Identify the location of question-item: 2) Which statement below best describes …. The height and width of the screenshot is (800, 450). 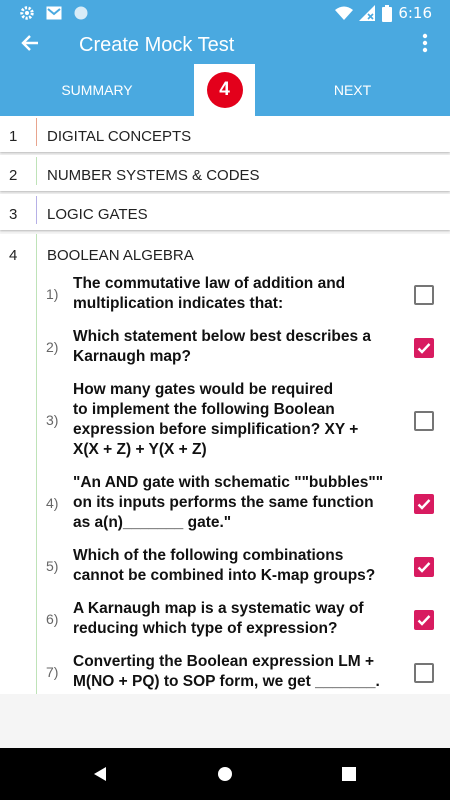
(243, 348).